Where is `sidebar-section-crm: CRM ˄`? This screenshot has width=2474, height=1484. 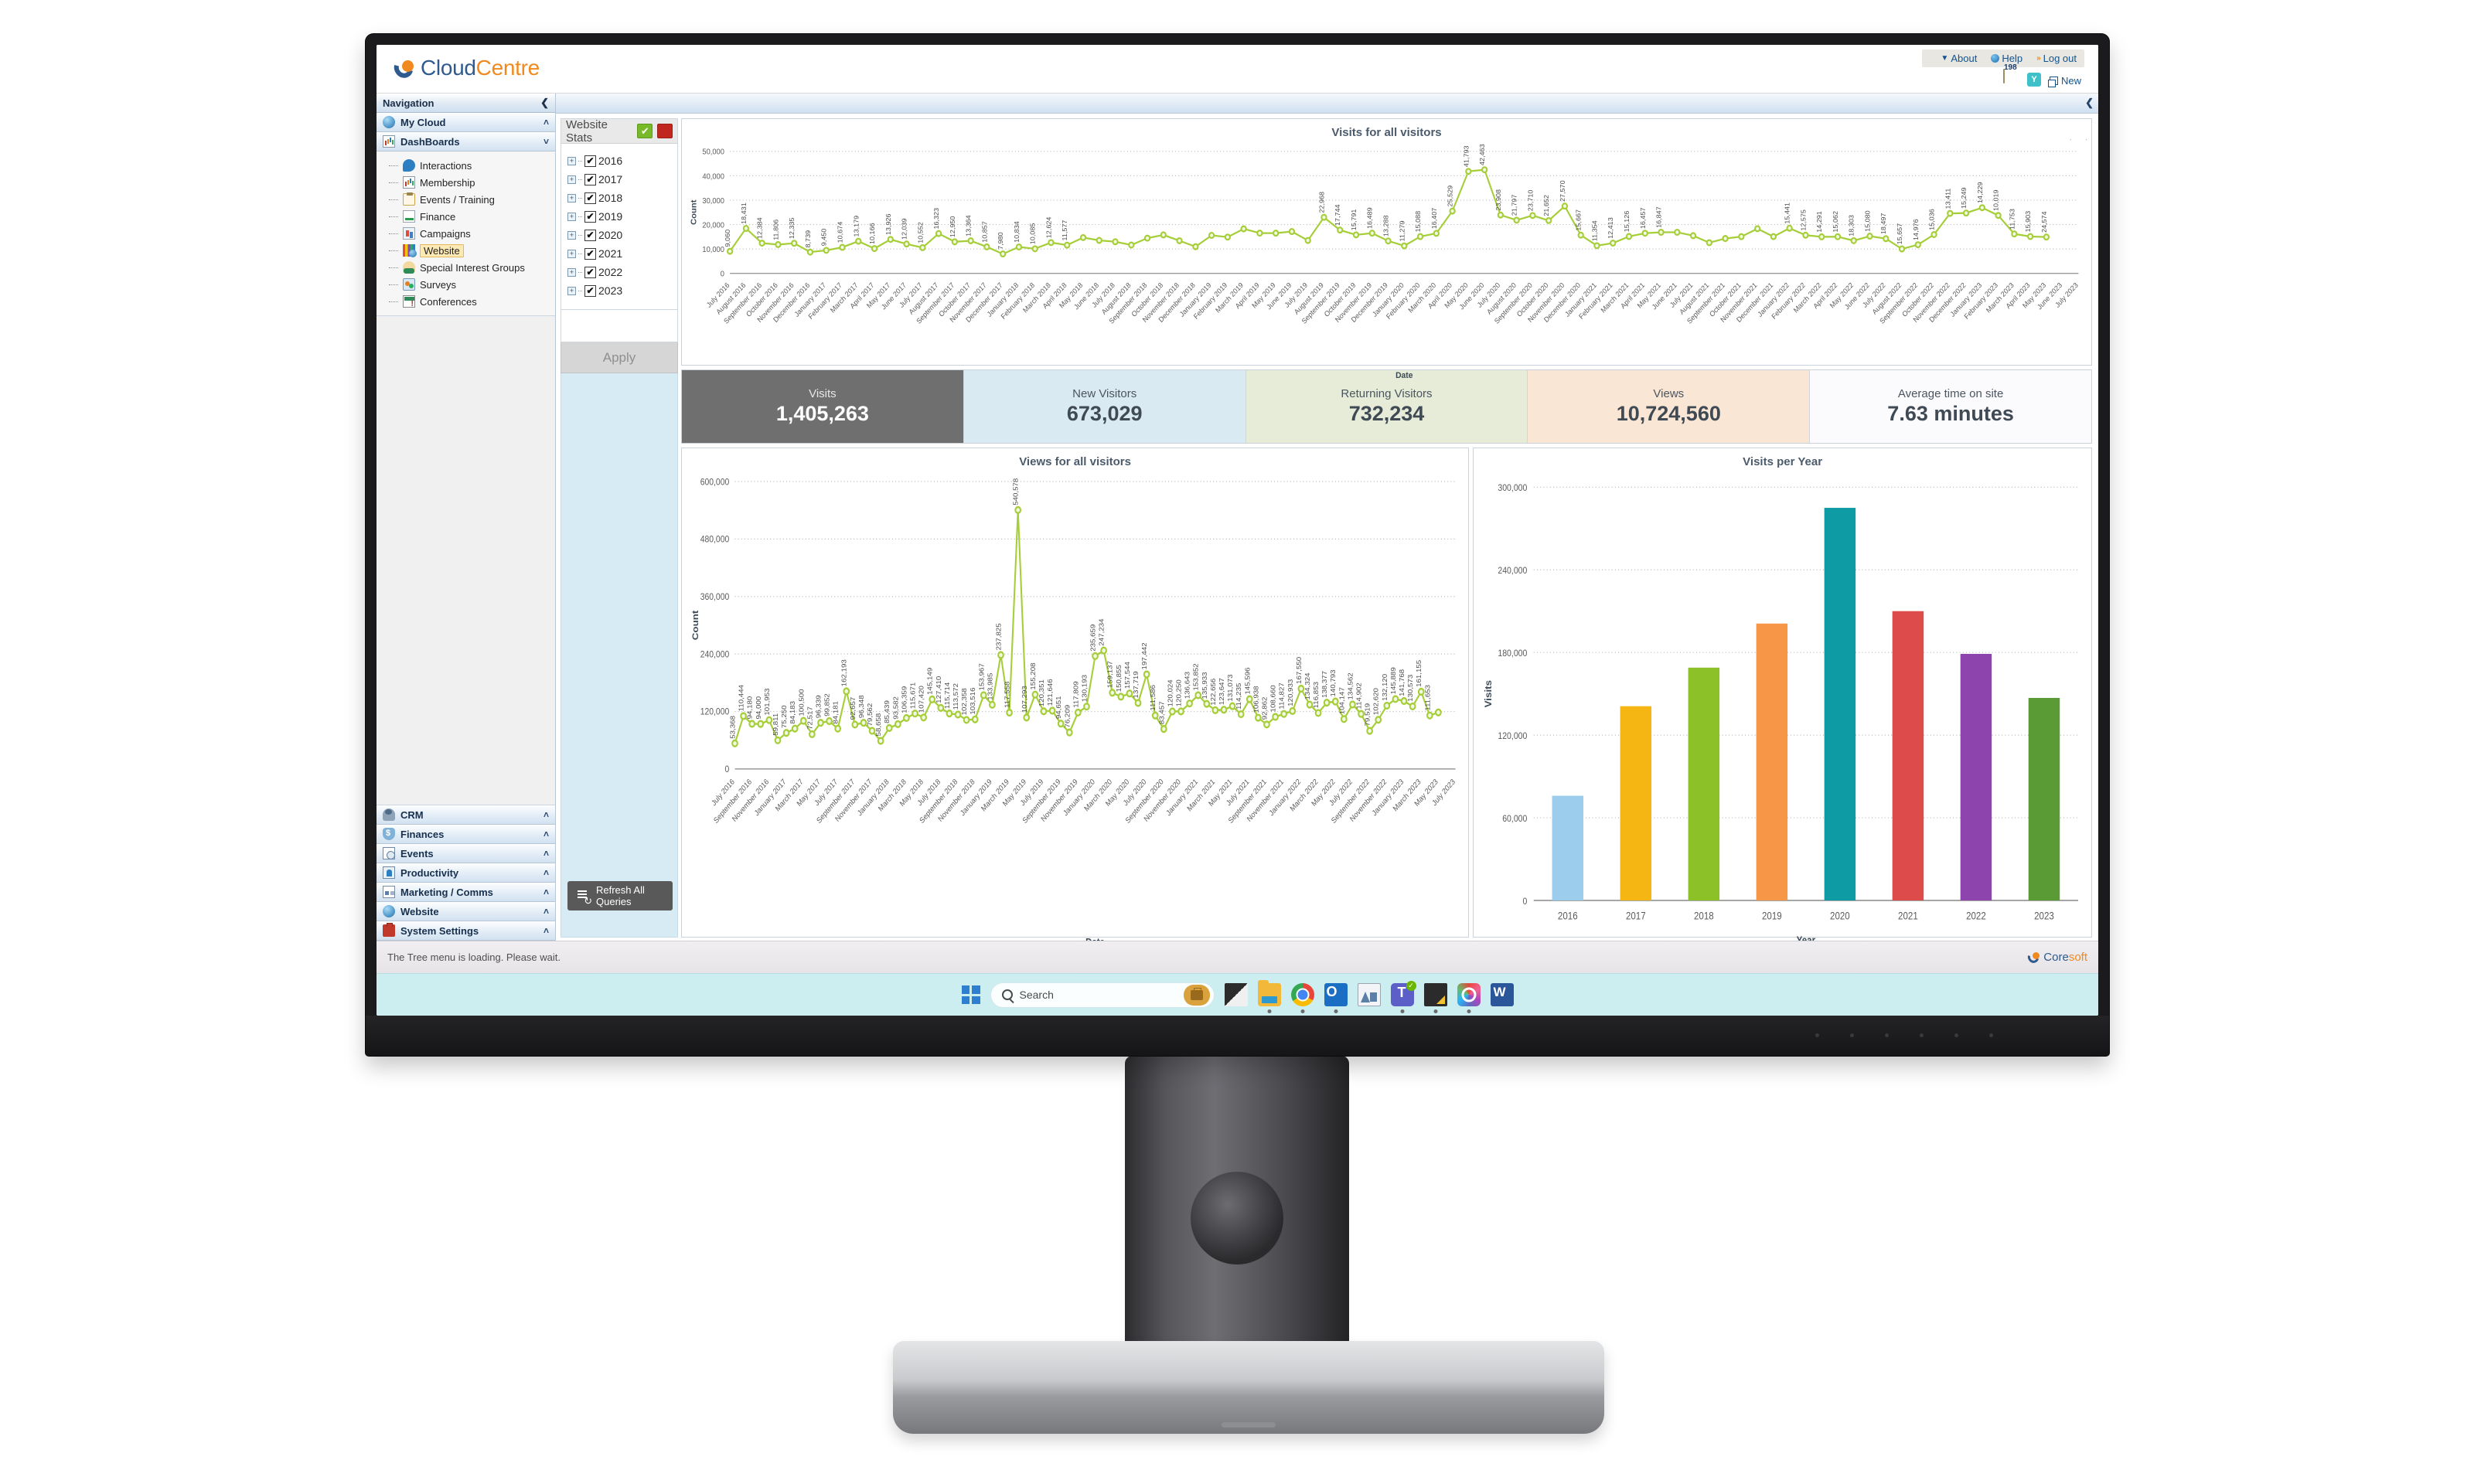 sidebar-section-crm: CRM ˄ is located at coordinates (466, 815).